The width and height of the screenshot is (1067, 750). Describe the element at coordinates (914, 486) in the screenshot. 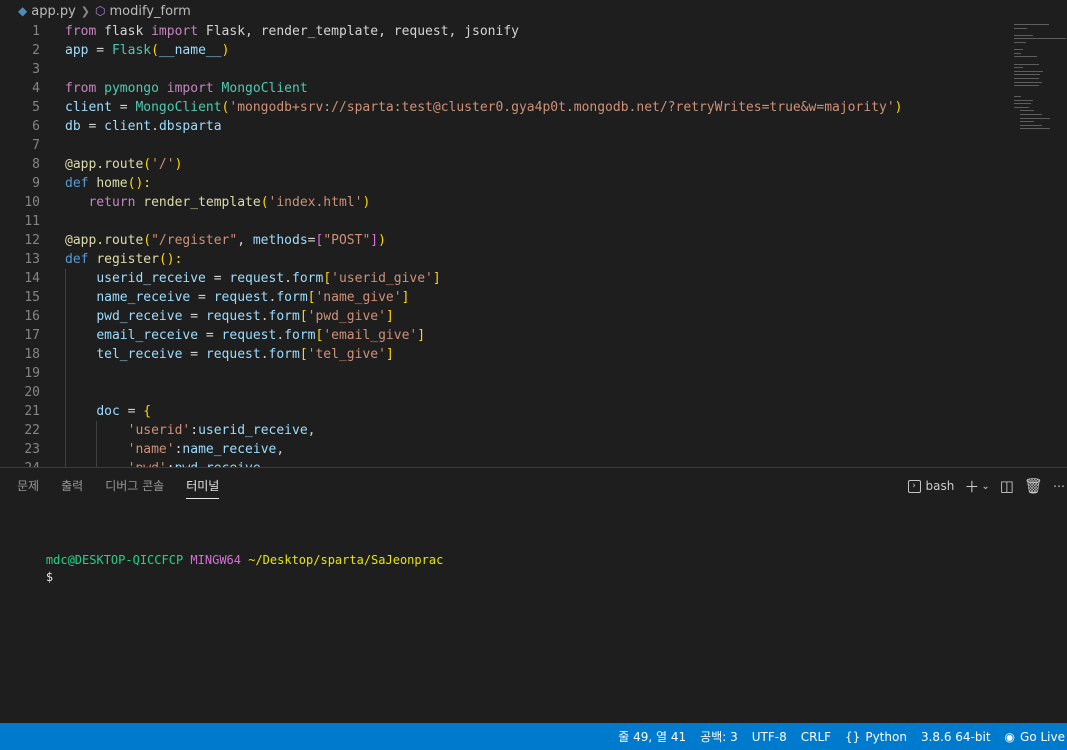

I see `terminal-icon: ›` at that location.